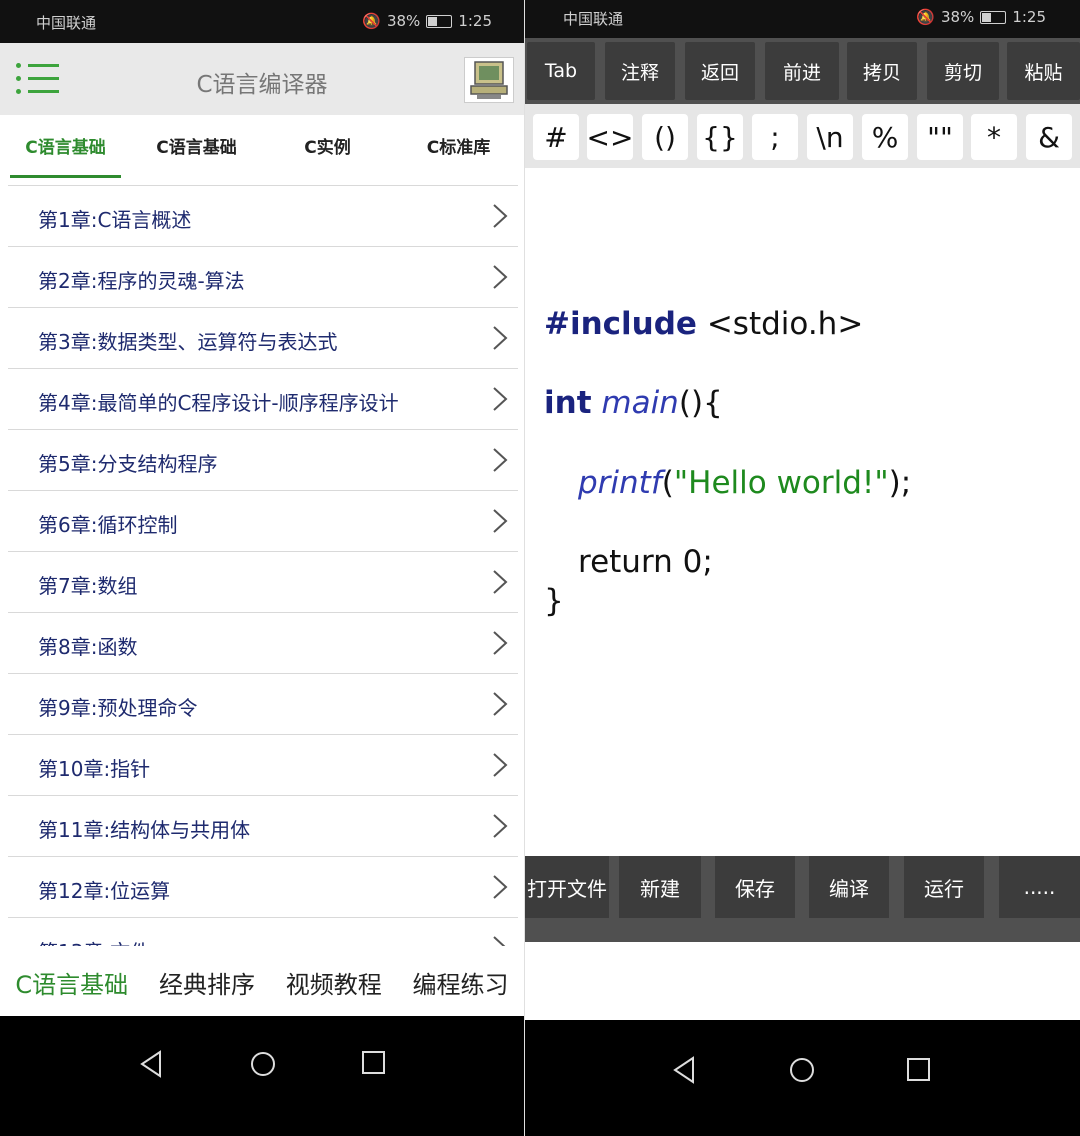  Describe the element at coordinates (720, 71) in the screenshot. I see `undo-button: 返回` at that location.